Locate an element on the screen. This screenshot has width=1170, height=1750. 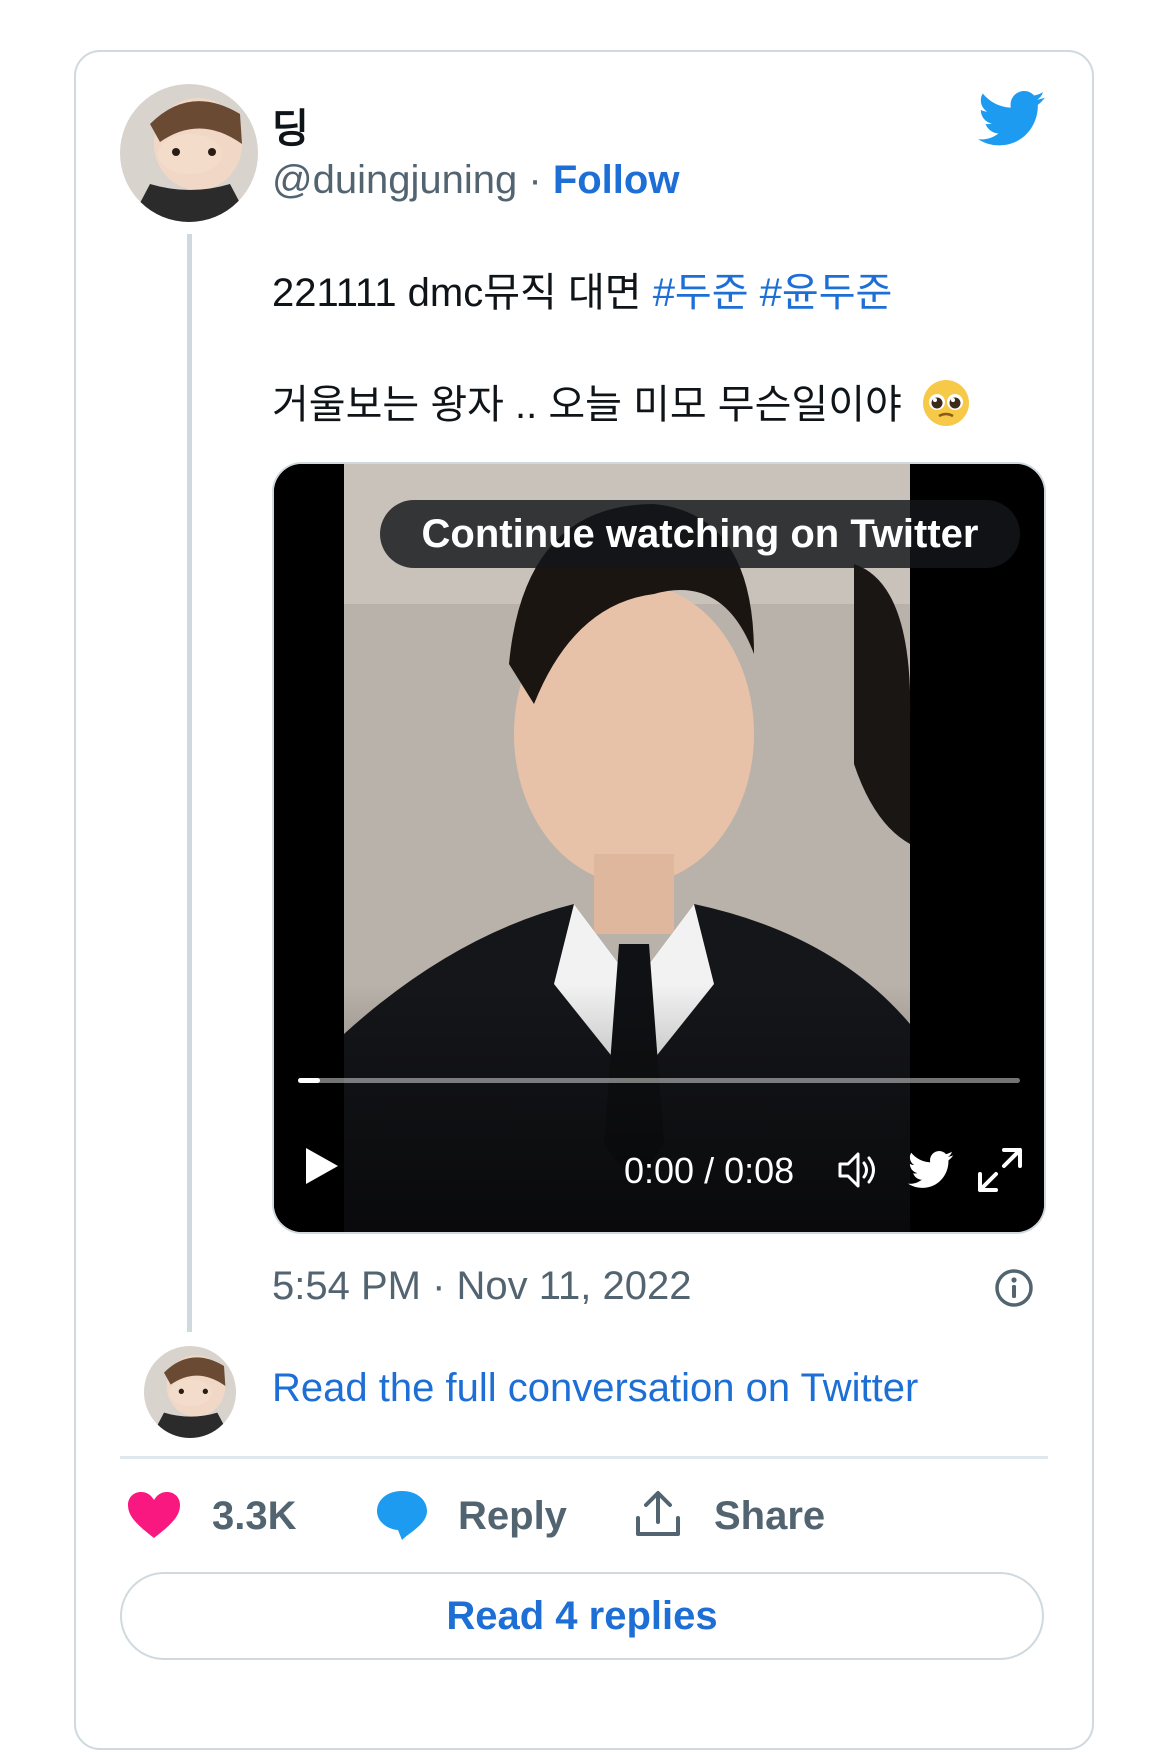
tweet-text-line1: 221111 dmc뮤직 대면 #두준 #윤두준 is located at coordinates (582, 289).